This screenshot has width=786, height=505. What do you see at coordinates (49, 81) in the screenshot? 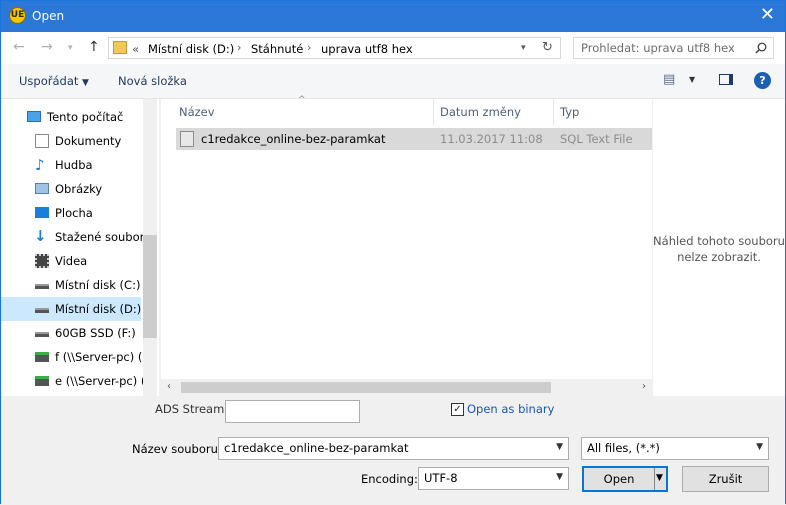
I see `organize-label: Uspořádat` at bounding box center [49, 81].